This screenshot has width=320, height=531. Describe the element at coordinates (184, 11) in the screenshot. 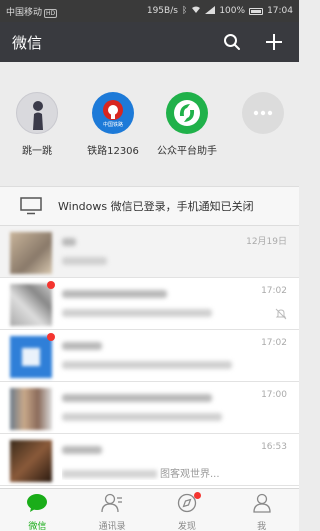

I see `bluetooth-icon: ᛒ` at that location.